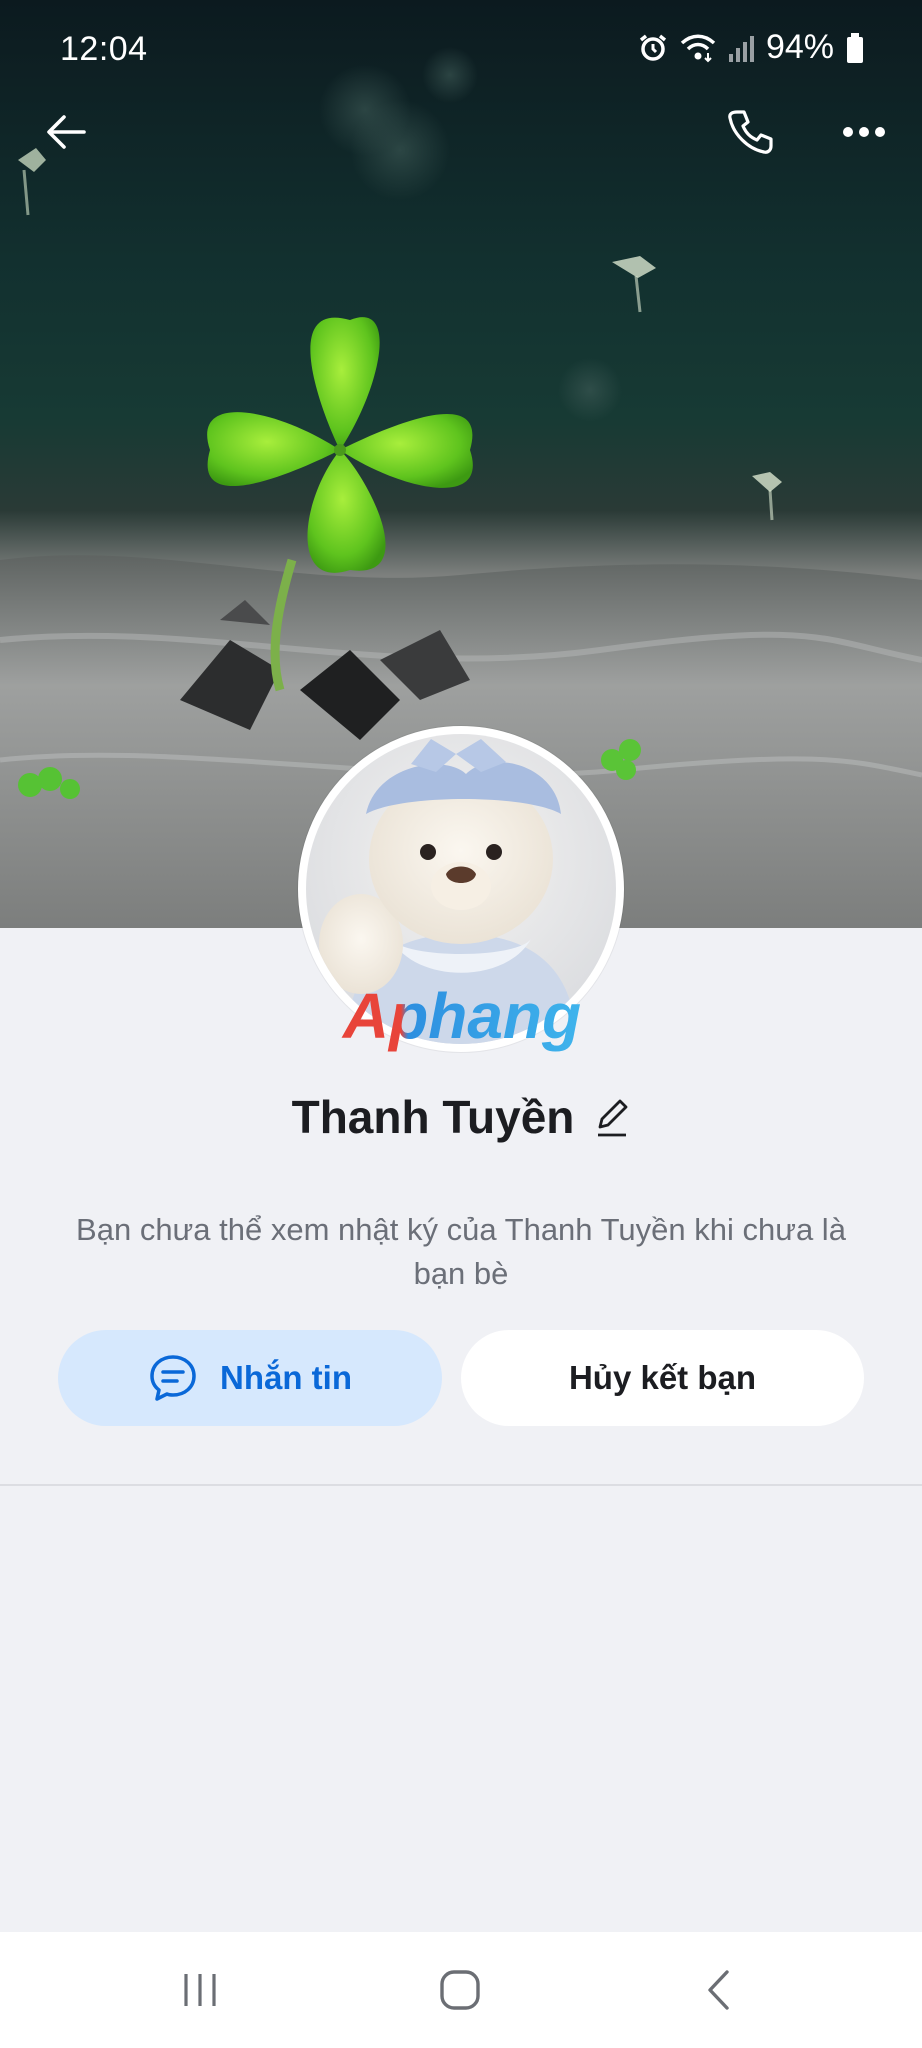 The width and height of the screenshot is (922, 2048). I want to click on unfriend-button-label: Hủy kết bạn, so click(662, 1377).